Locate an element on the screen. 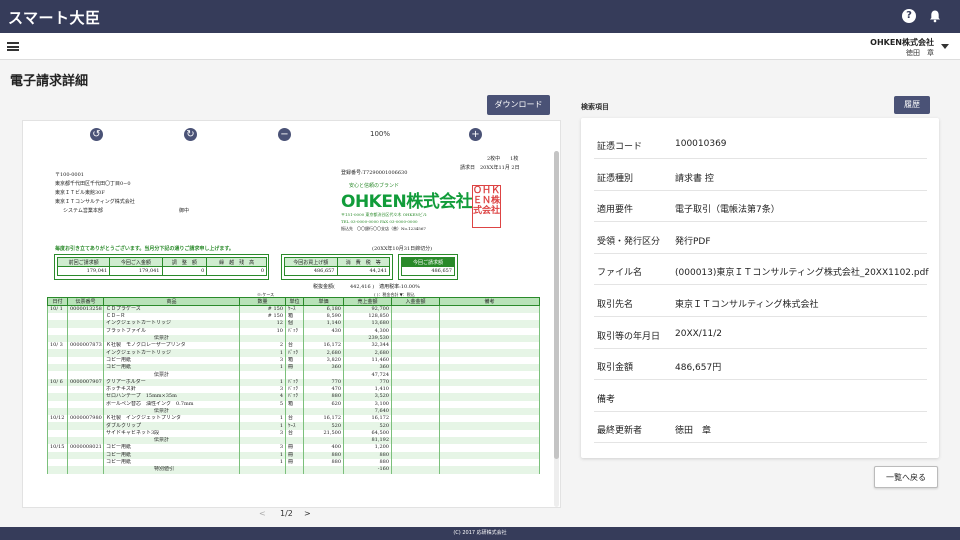 The width and height of the screenshot is (960, 540). table-cell: 8,590 is located at coordinates (323, 317).